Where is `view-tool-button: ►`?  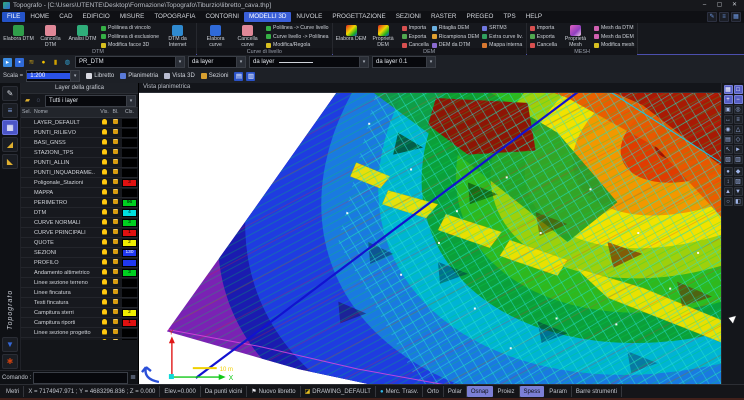 view-tool-button: ► is located at coordinates (738, 149).